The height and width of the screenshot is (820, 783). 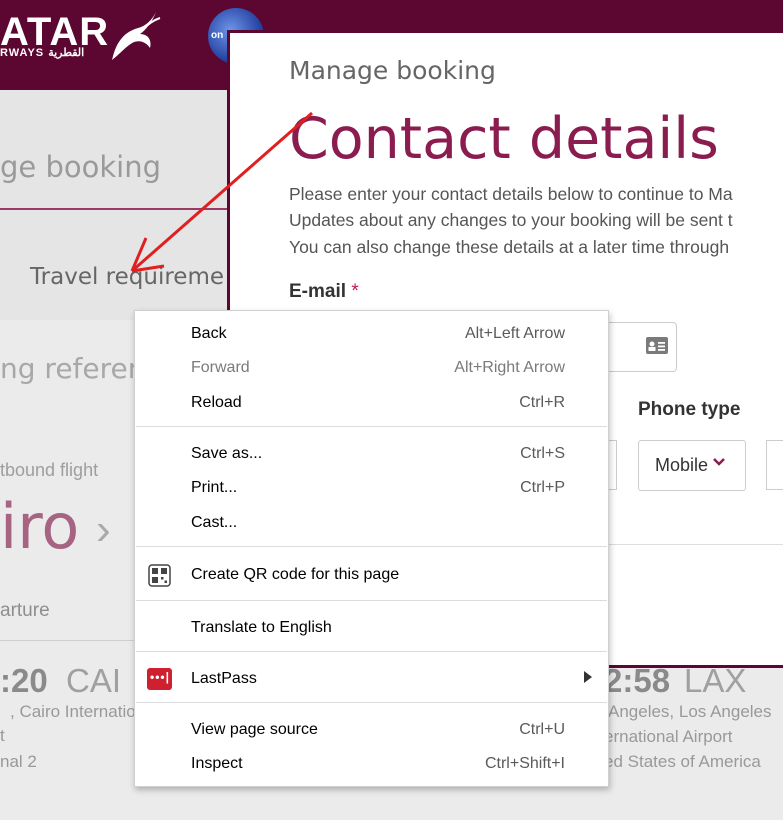 I want to click on arrival-airport-name: ernational Airport, so click(x=668, y=736).